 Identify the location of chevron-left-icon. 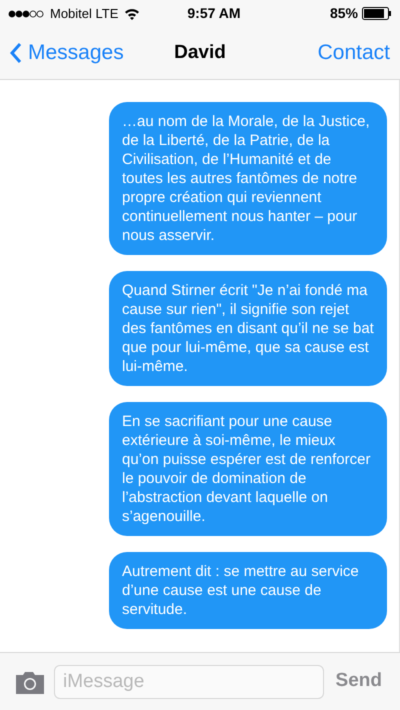
(16, 53).